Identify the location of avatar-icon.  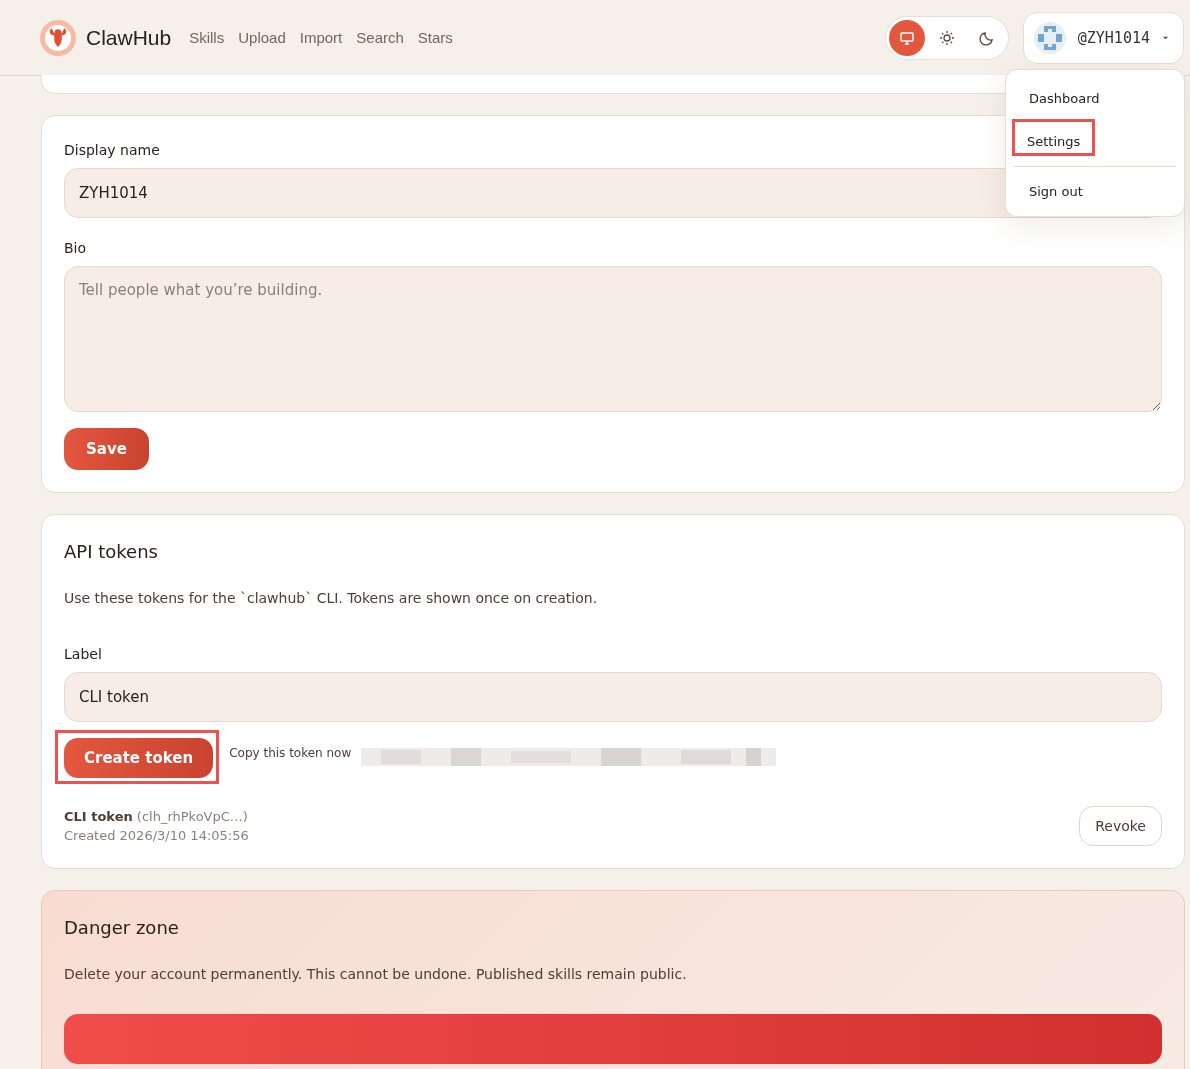
(1049, 37).